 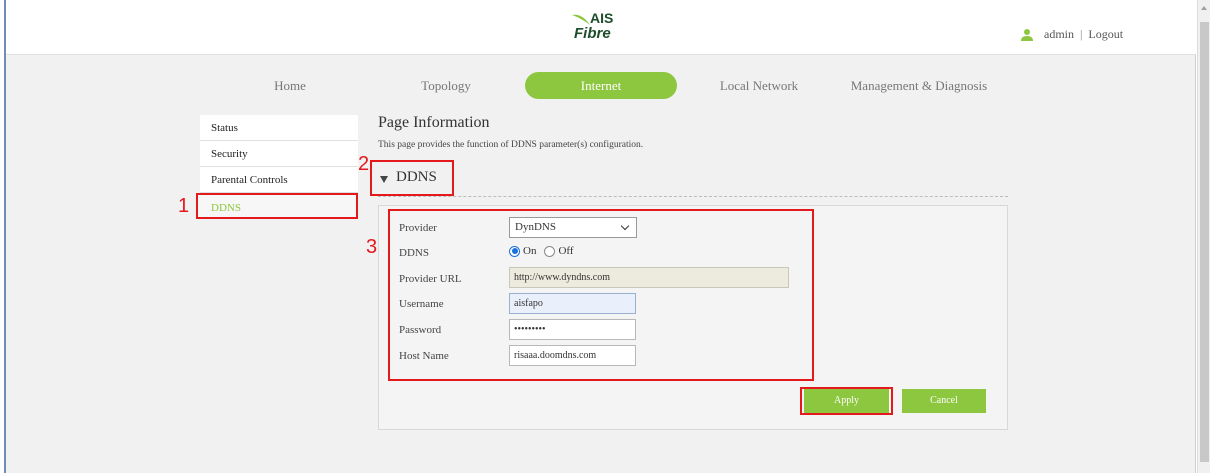 I want to click on sidebar-item-ddns: DDNS, so click(x=277, y=206).